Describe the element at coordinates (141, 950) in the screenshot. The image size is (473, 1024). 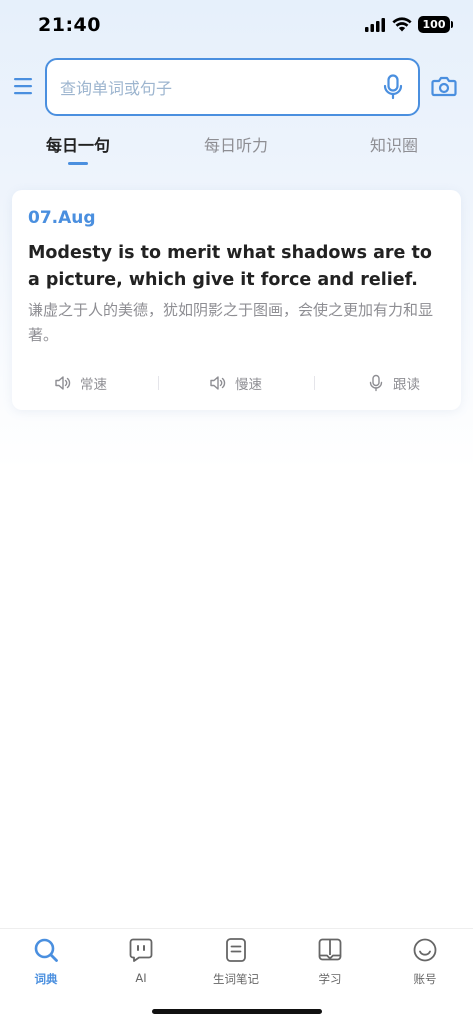
I see `ai-chat-icon` at that location.